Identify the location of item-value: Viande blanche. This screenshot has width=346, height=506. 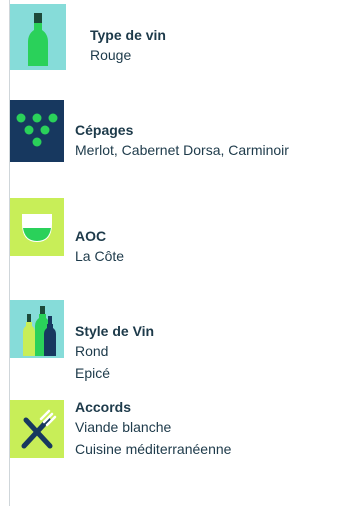
(123, 427).